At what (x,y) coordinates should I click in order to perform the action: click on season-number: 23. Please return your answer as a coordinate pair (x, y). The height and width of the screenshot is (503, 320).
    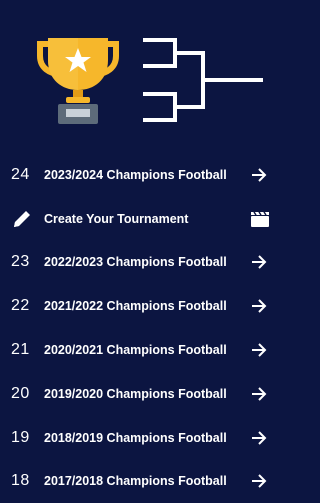
    Looking at the image, I should click on (20, 262).